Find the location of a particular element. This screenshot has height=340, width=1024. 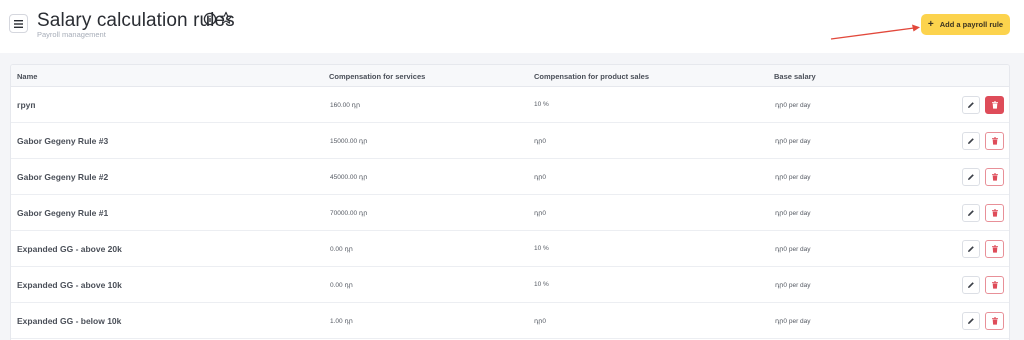

column-header-name: Name is located at coordinates (27, 76).